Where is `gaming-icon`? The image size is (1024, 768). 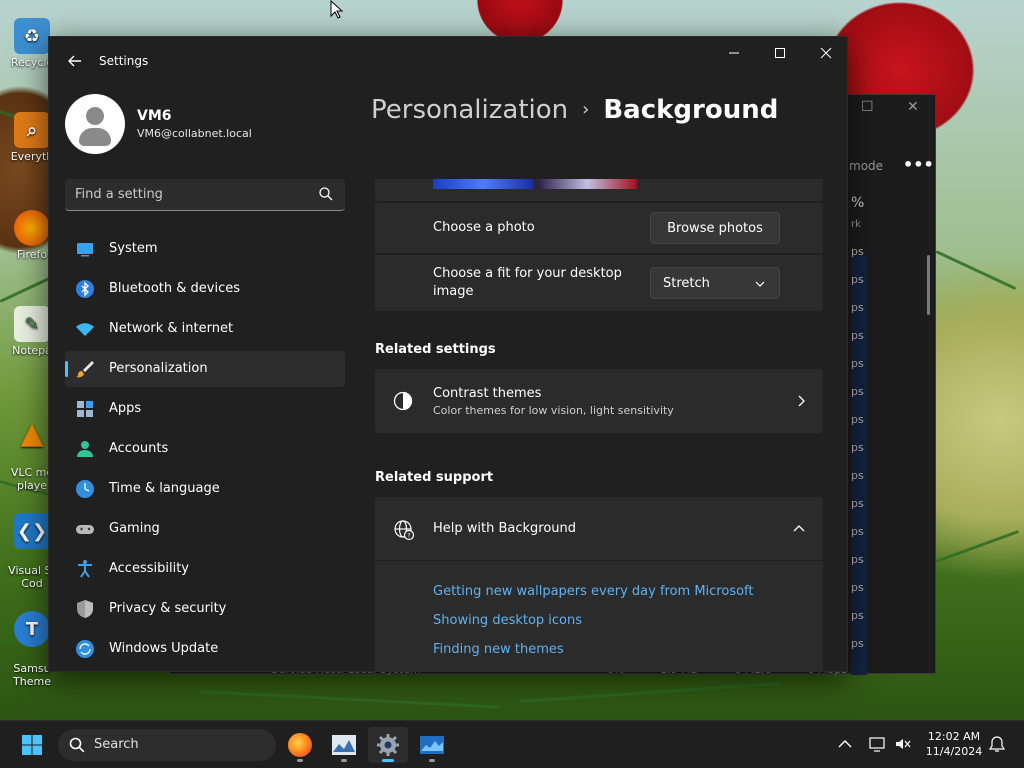
gaming-icon is located at coordinates (85, 529).